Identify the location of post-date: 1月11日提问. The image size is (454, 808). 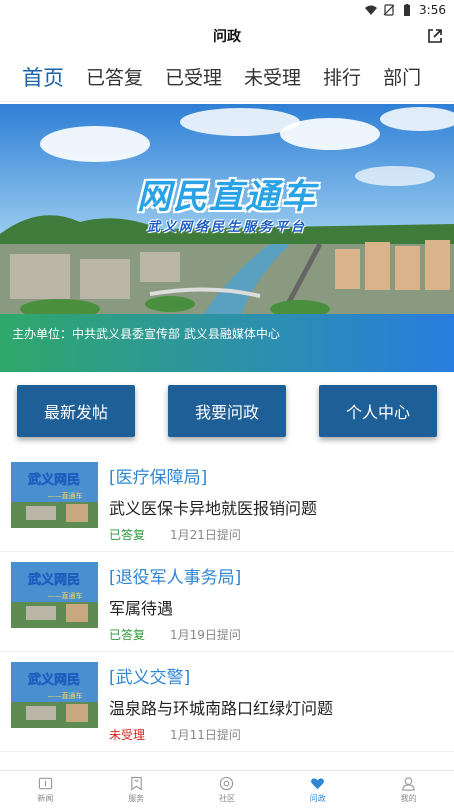
(205, 735).